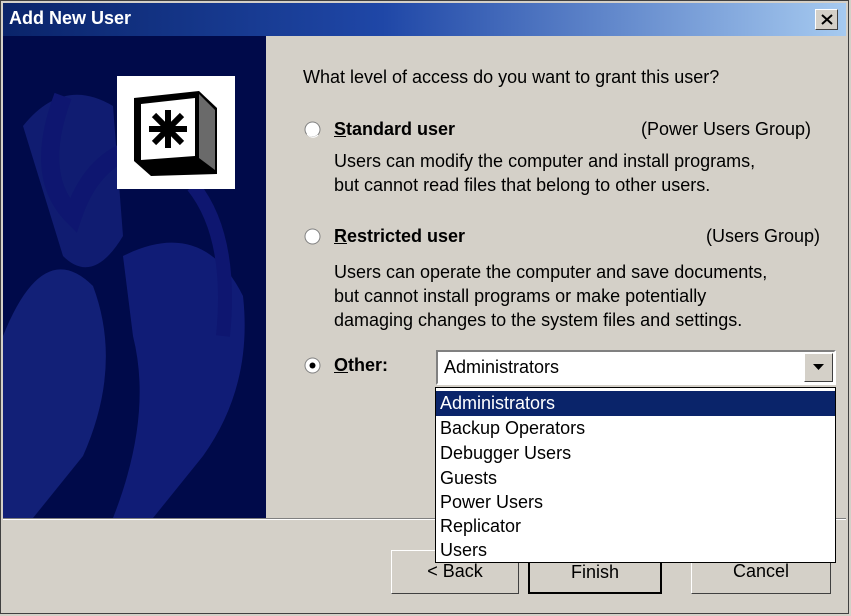 The height and width of the screenshot is (616, 851). What do you see at coordinates (361, 365) in the screenshot?
I see `other-label: Other:` at bounding box center [361, 365].